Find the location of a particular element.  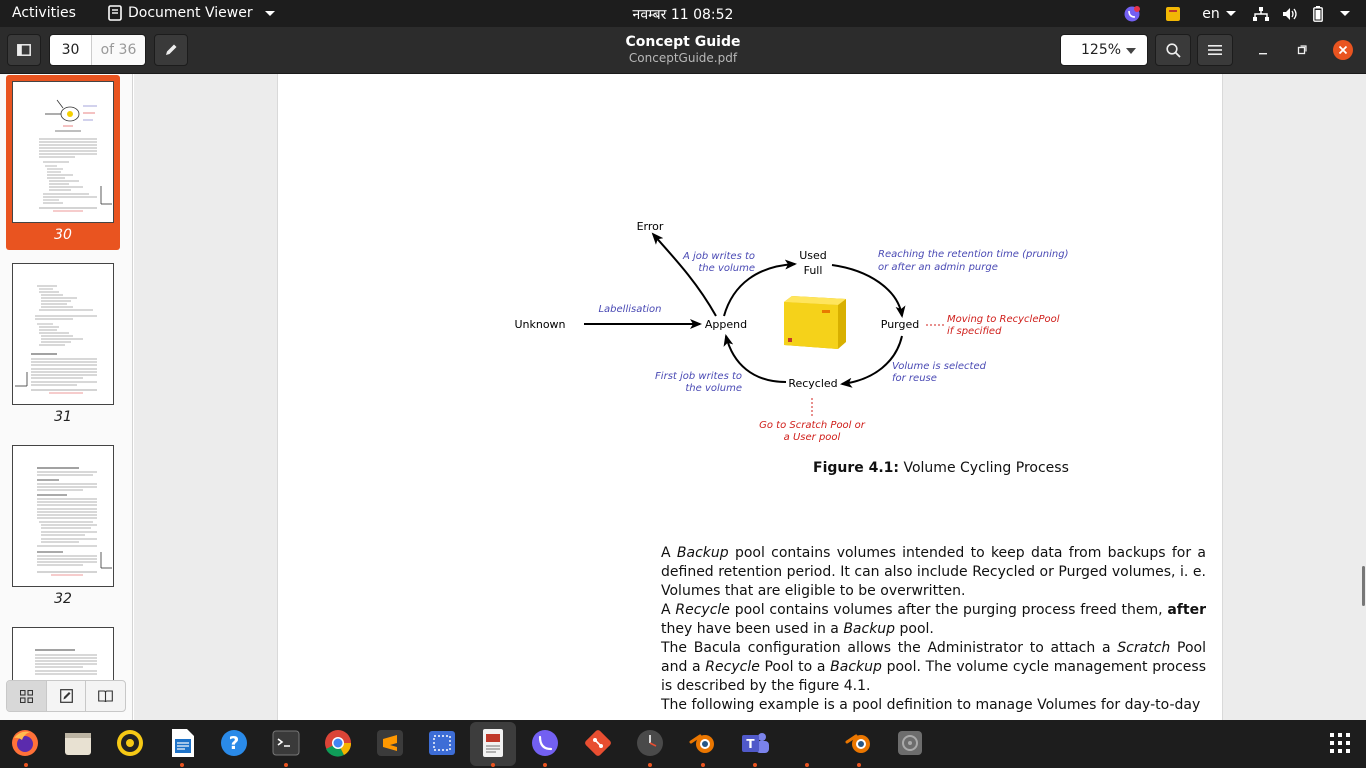

screenshot-icon is located at coordinates (442, 743).